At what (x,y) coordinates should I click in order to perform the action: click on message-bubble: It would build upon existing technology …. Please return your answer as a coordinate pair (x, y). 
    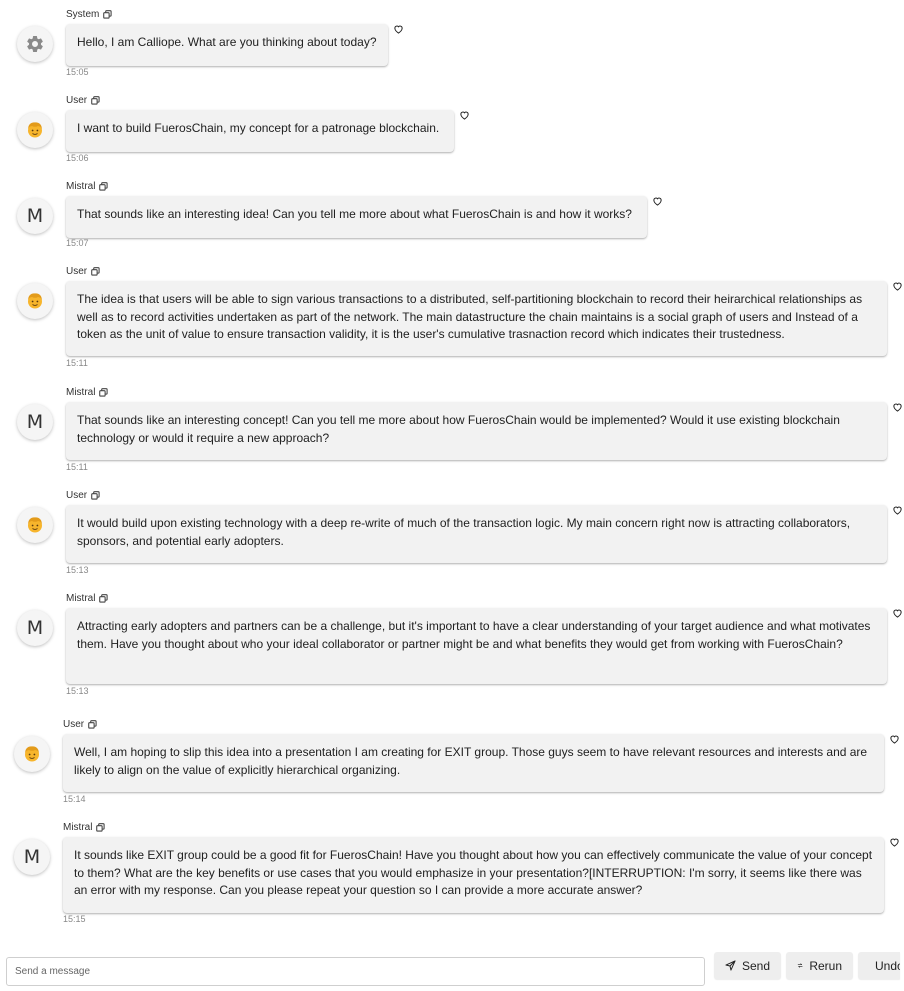
    Looking at the image, I should click on (476, 534).